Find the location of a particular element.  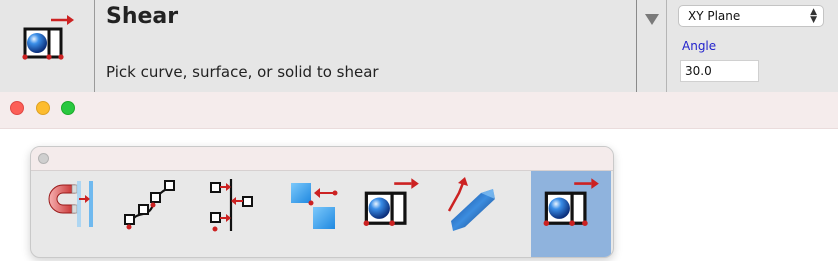

command-title: Shear is located at coordinates (142, 16).